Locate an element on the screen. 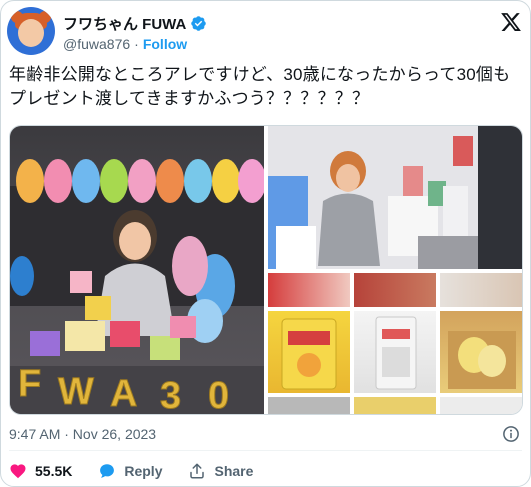 Image resolution: width=531 pixels, height=487 pixels. author-info: フワちゃん FUWA @fuwa876 · Follow is located at coordinates (135, 33).